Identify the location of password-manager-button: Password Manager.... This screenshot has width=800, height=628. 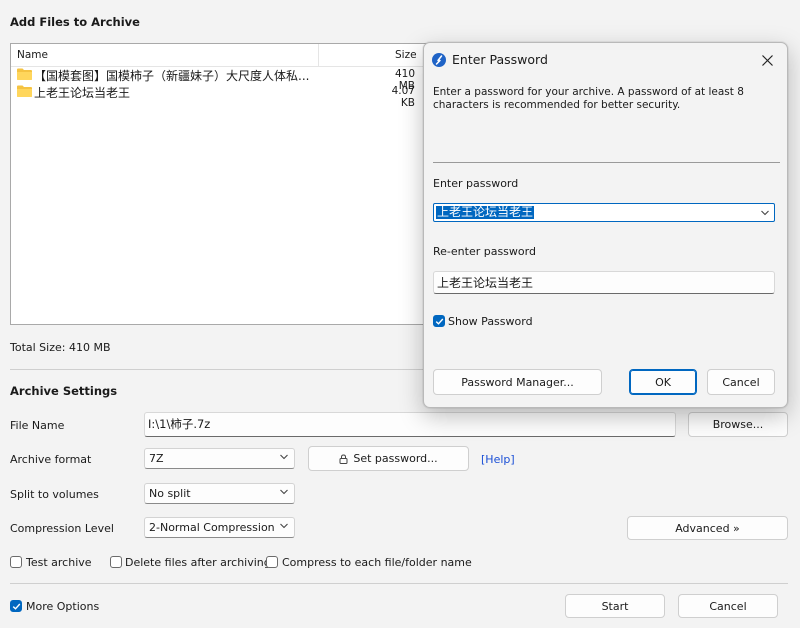
(517, 382).